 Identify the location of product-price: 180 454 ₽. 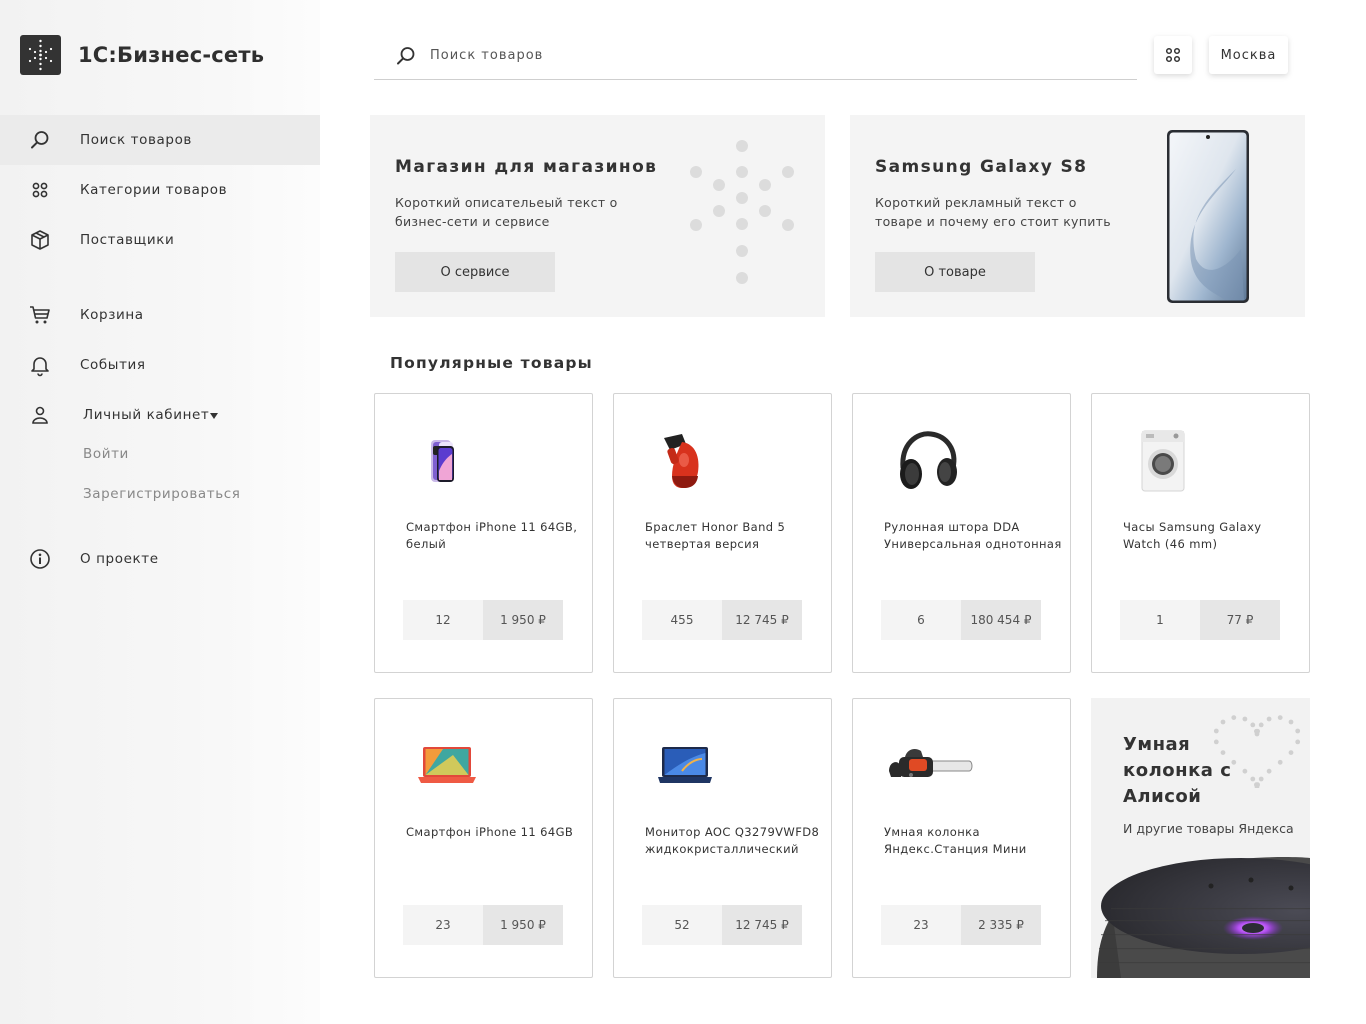
(1001, 620).